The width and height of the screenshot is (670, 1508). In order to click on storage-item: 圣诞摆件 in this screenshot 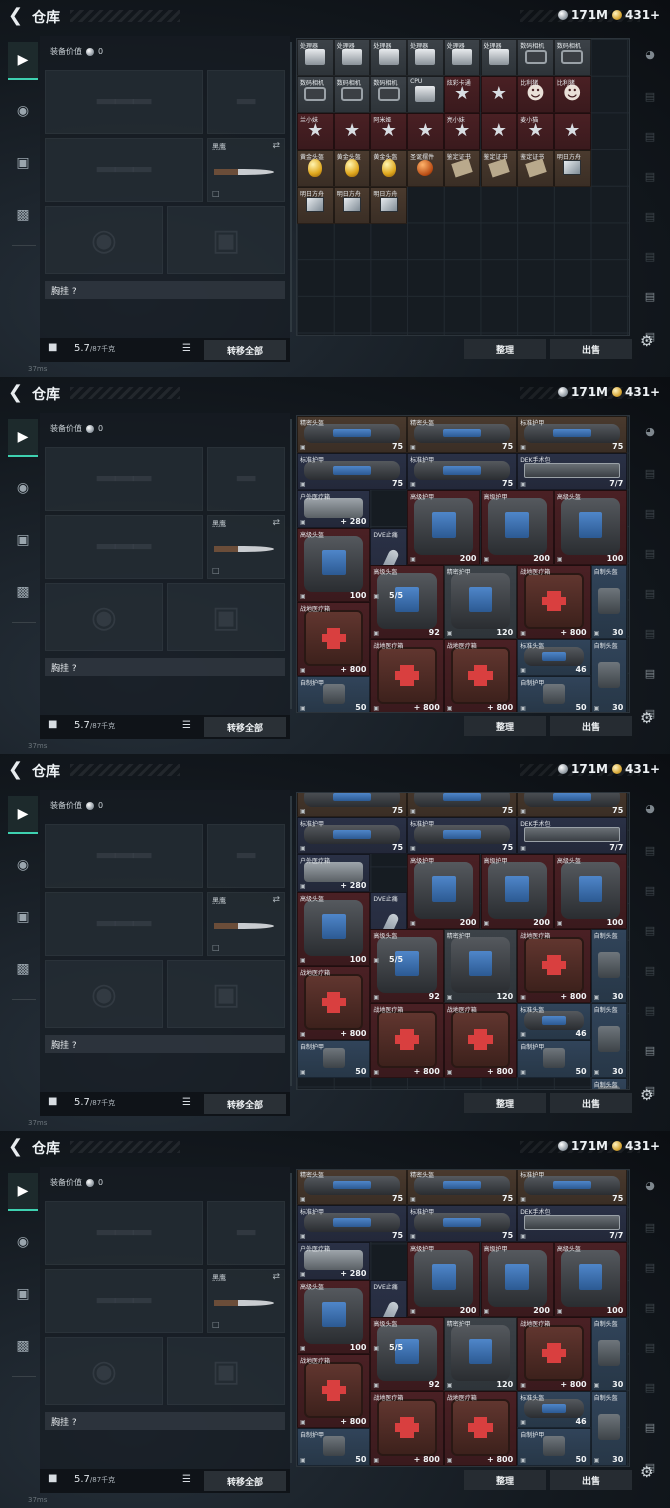, I will do `click(425, 168)`.